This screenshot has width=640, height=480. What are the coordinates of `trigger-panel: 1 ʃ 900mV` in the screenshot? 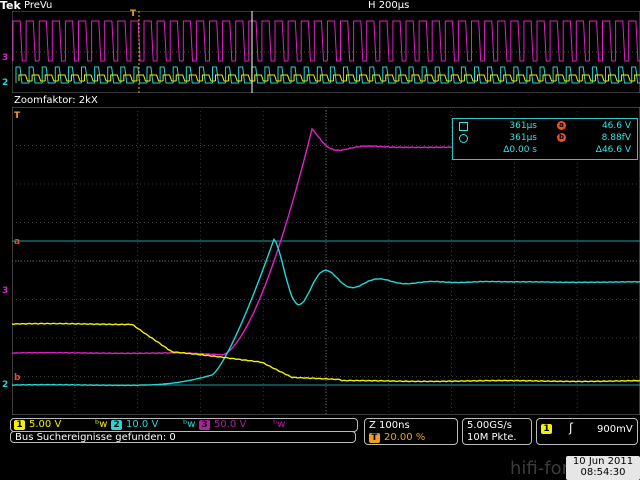 It's located at (587, 431).